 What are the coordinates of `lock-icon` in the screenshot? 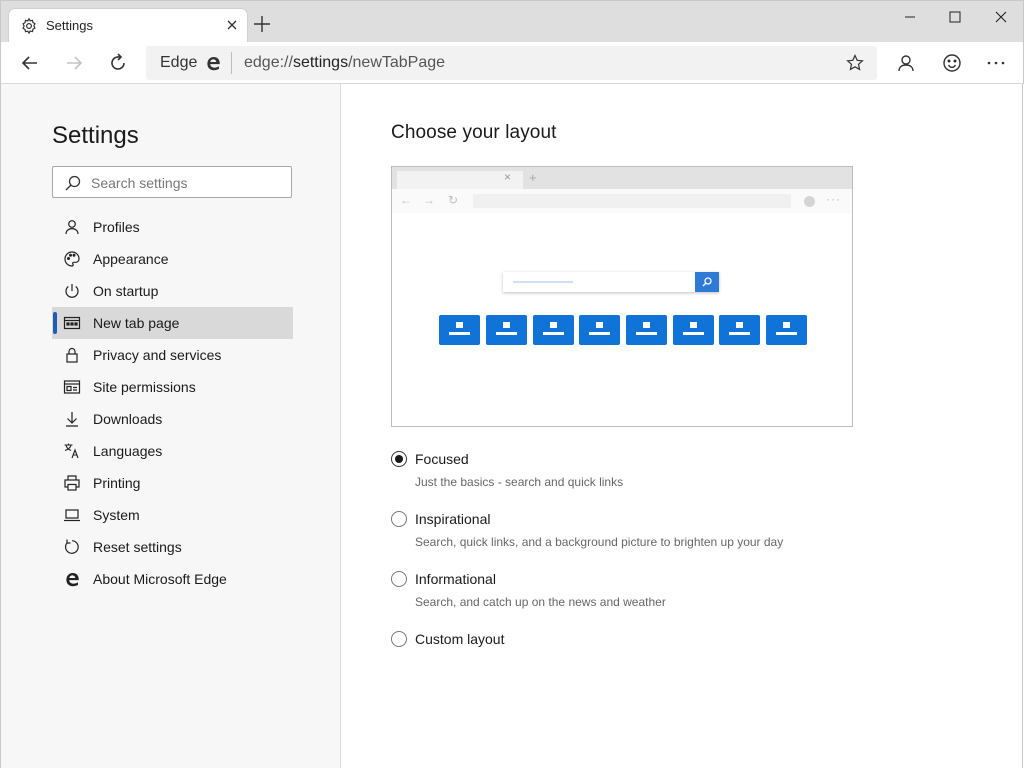 It's located at (72, 355).